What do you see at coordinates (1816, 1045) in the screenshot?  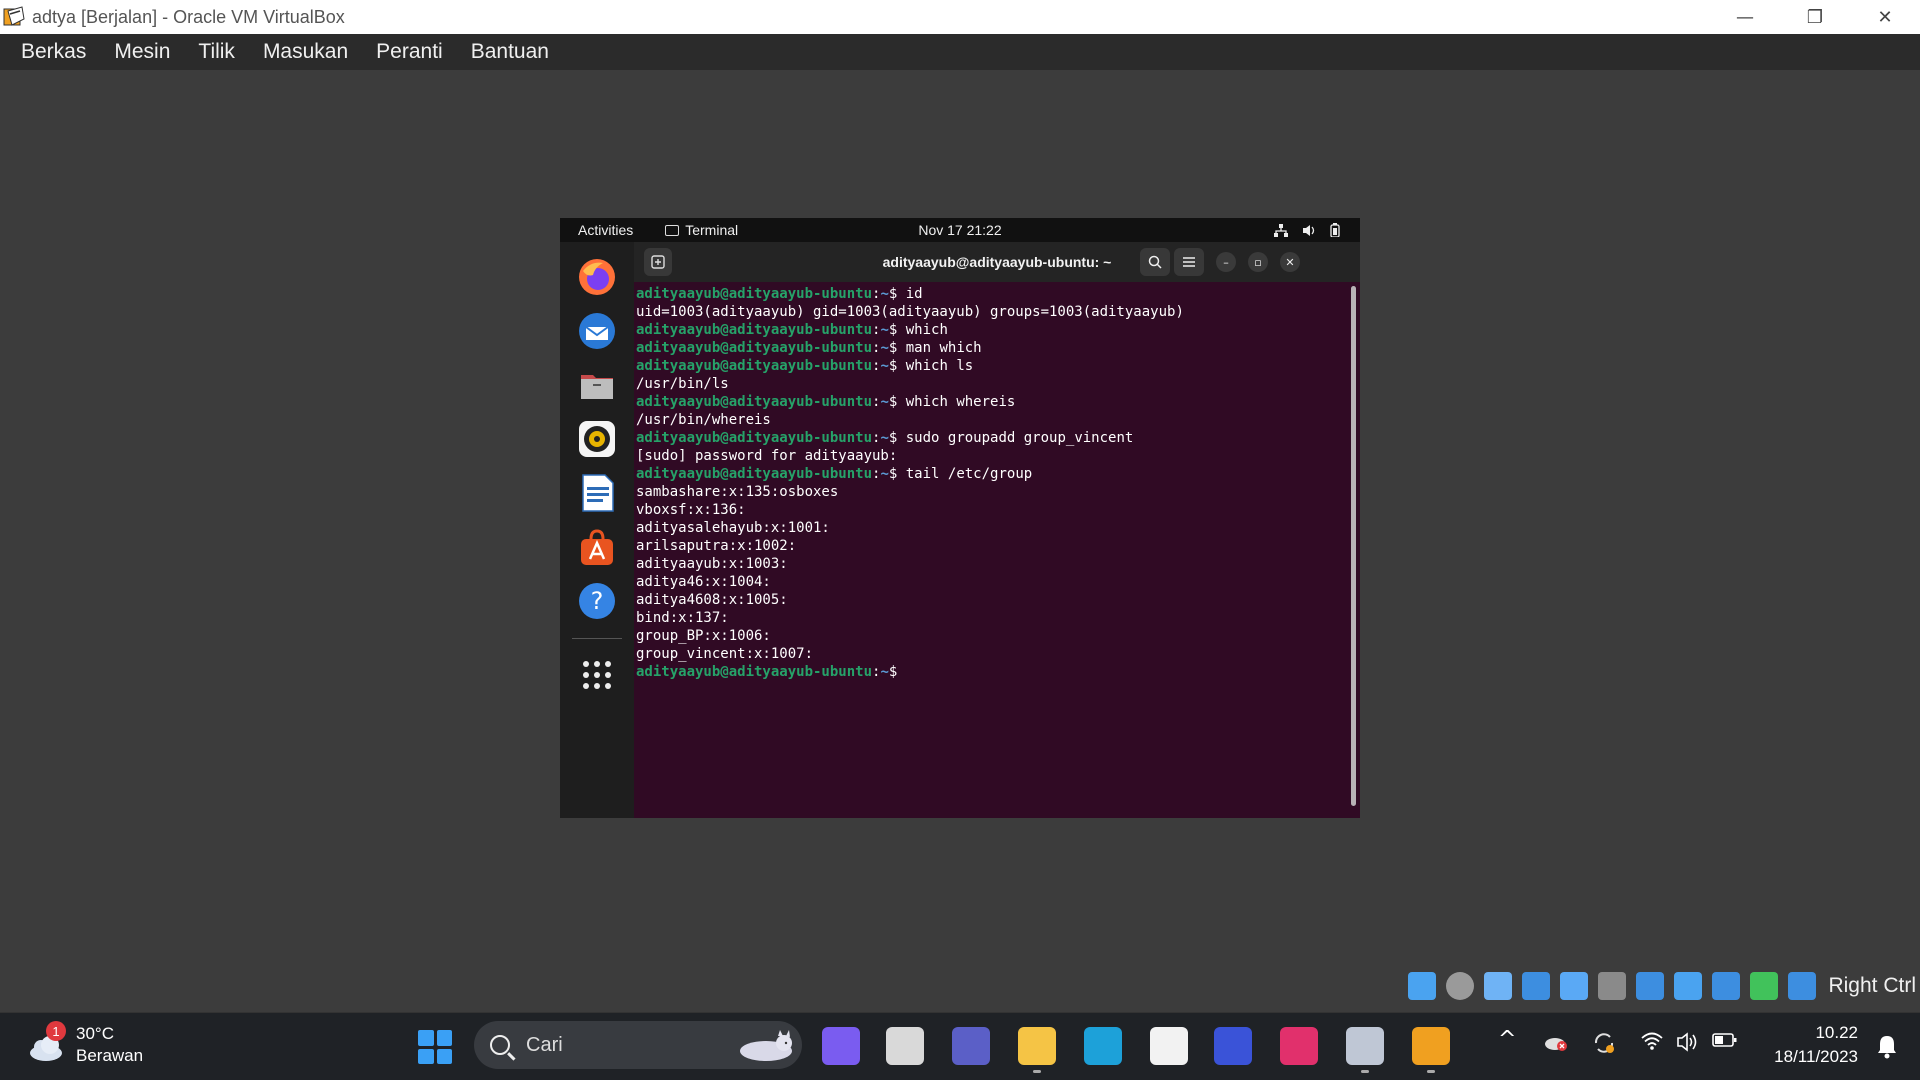 I see `taskbar-clock: 10.22 18/11/2023` at bounding box center [1816, 1045].